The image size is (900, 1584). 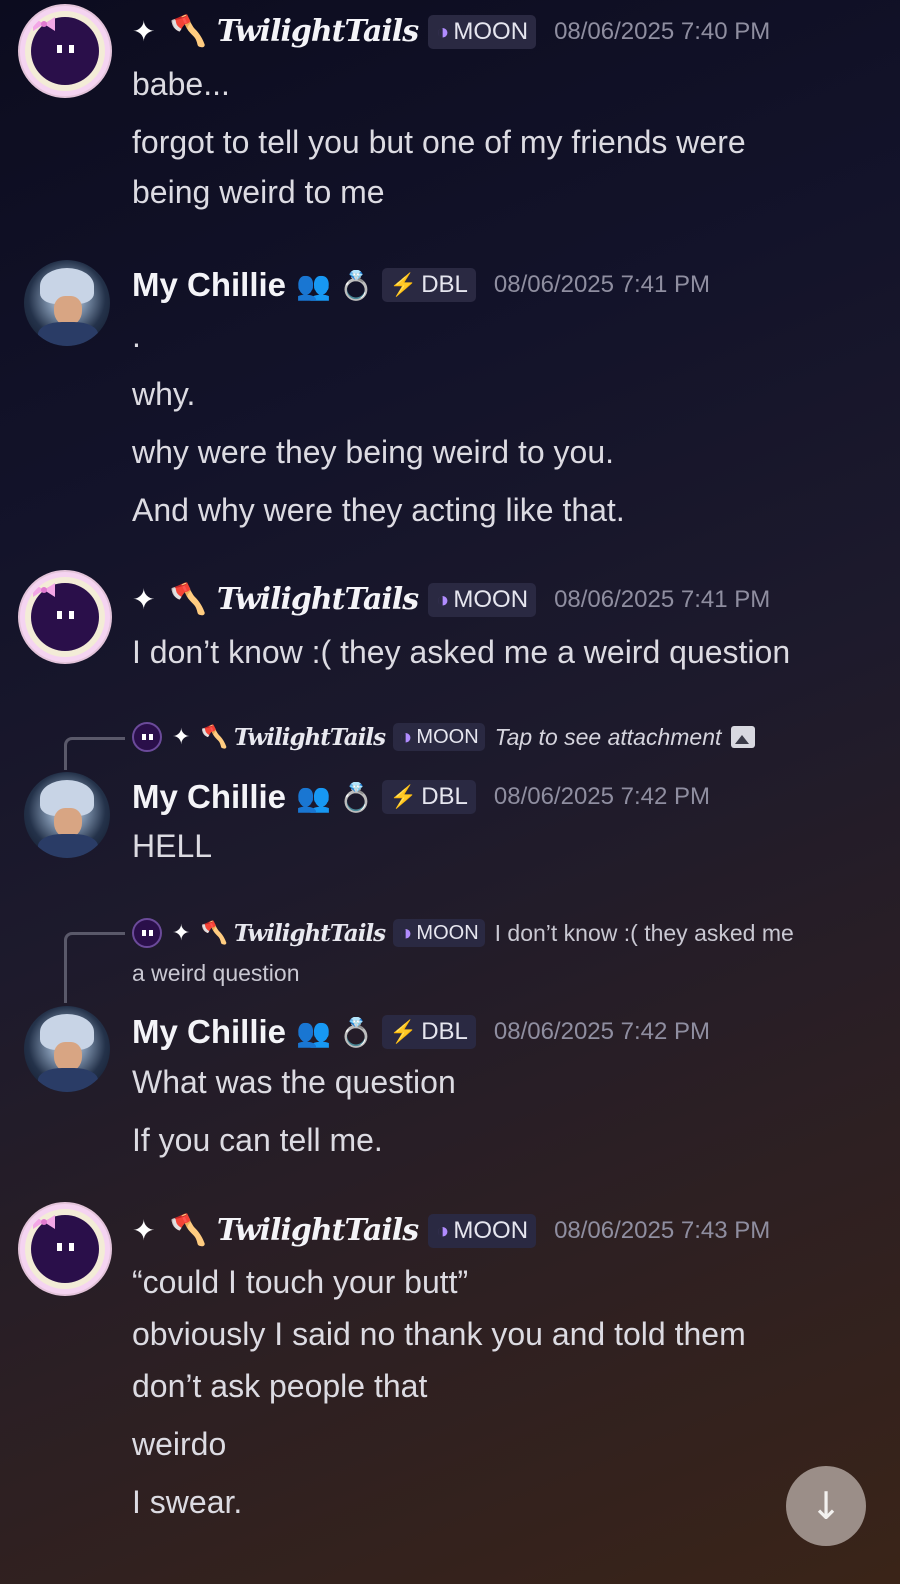 What do you see at coordinates (136, 336) in the screenshot?
I see `message-text: .` at bounding box center [136, 336].